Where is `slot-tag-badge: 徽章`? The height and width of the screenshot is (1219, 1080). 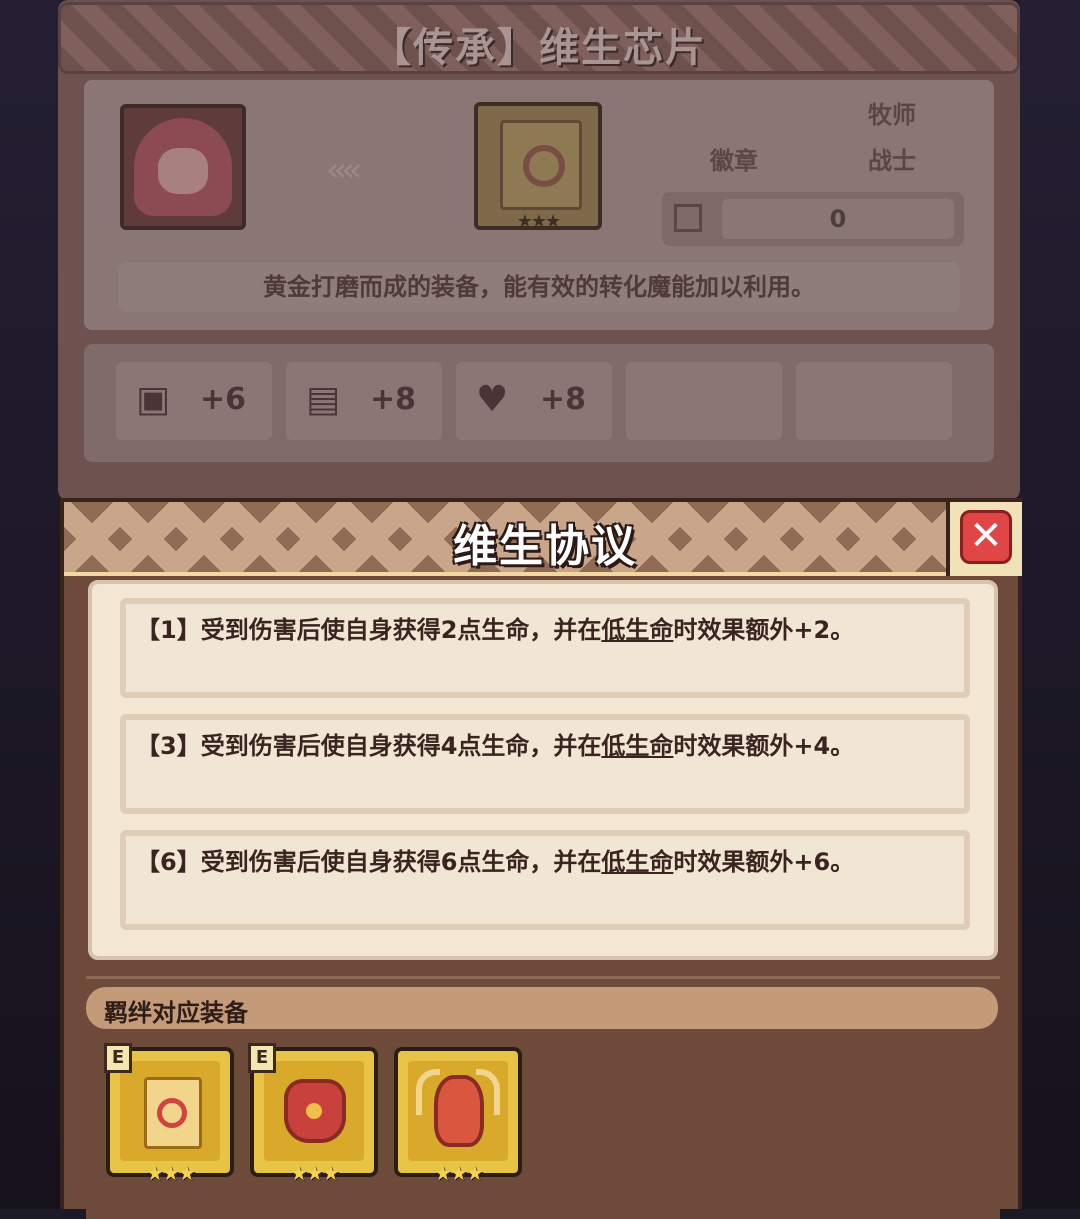 slot-tag-badge: 徽章 is located at coordinates (734, 161).